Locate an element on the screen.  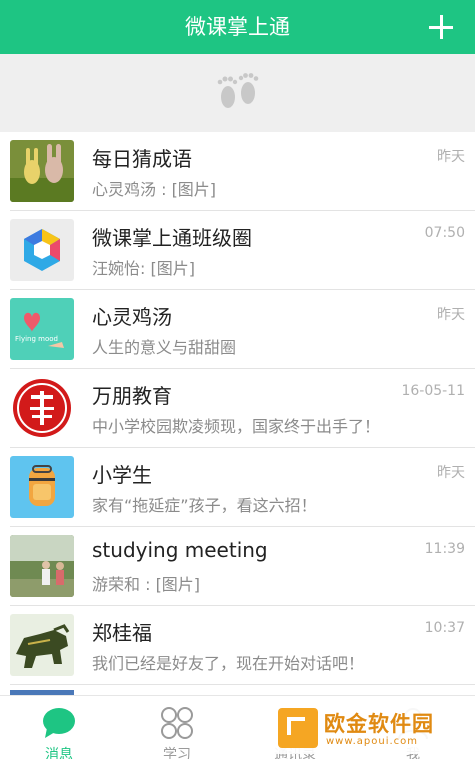
page-title: 微课掌上通 is located at coordinates (237, 27).